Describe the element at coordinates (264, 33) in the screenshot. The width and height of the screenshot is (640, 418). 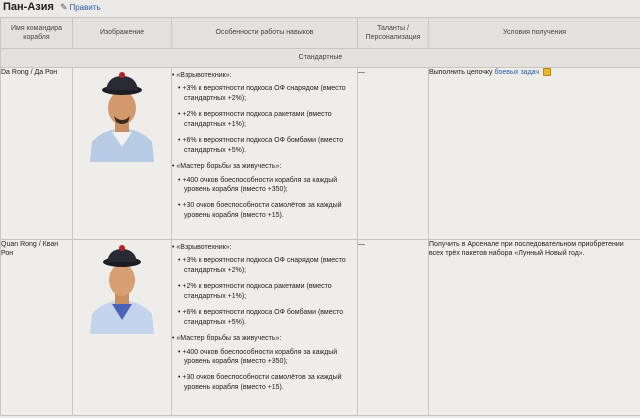
I see `header-skills: Особенности работы навыков` at that location.